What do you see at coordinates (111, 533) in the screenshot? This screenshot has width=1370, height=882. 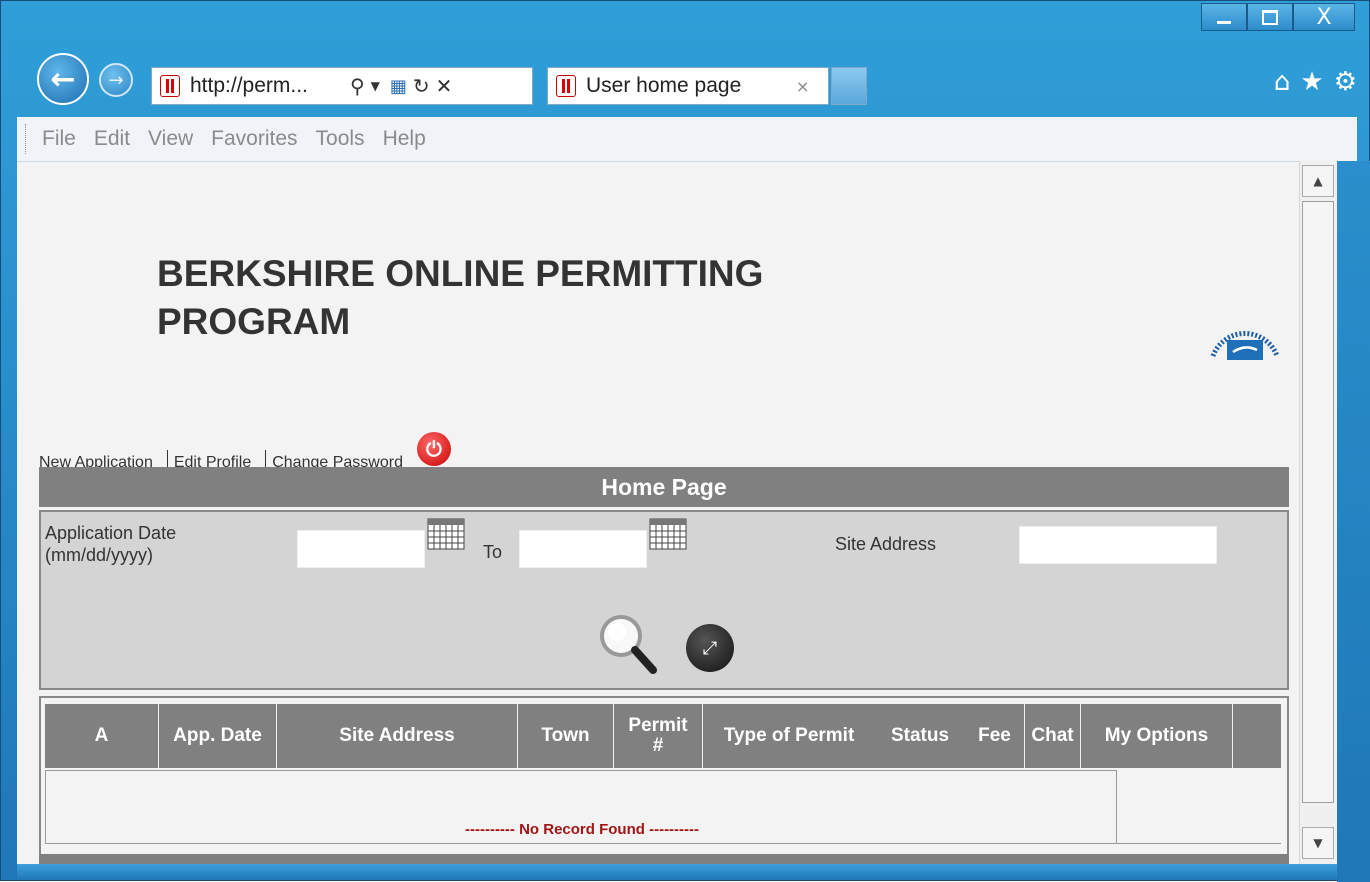 I see `application-date-label-line1: Application Date` at bounding box center [111, 533].